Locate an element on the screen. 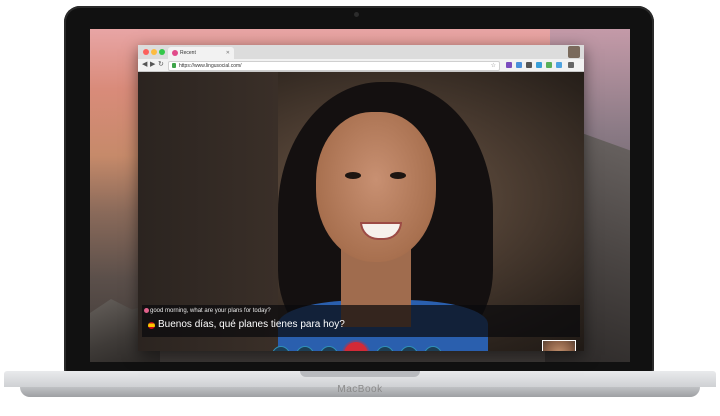  close-window-button is located at coordinates (146, 52).